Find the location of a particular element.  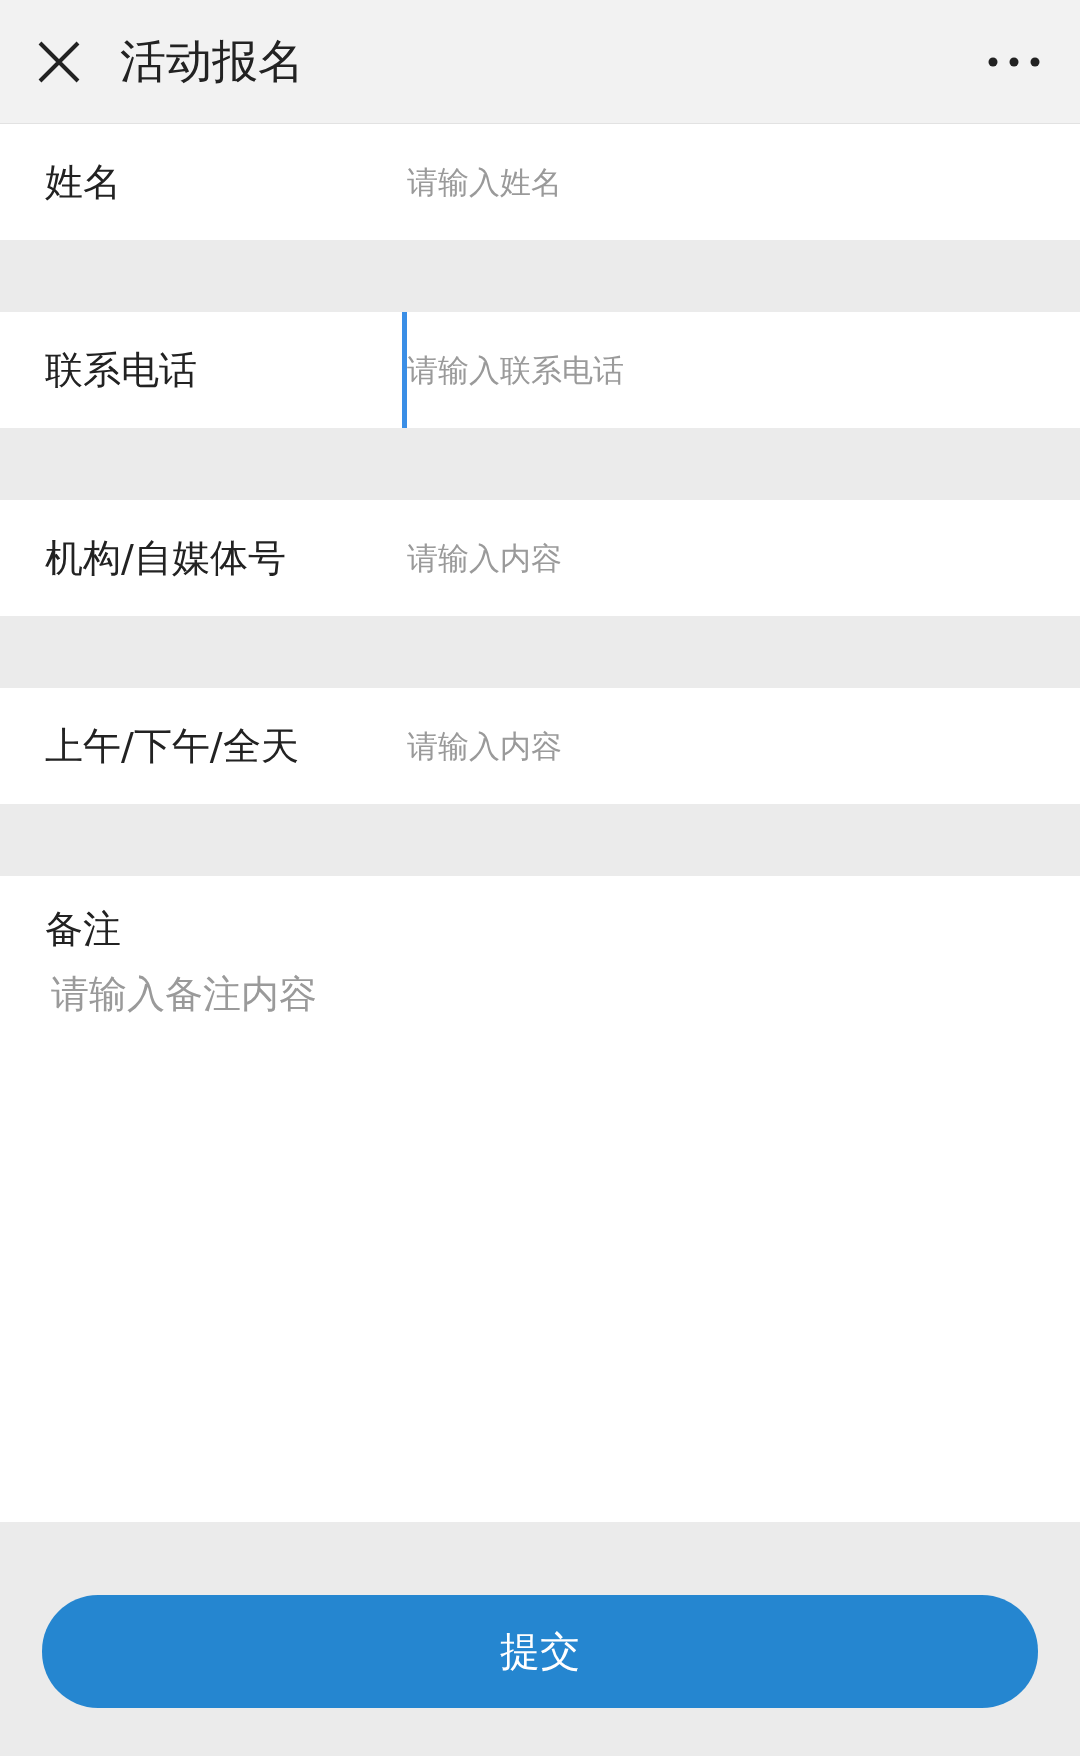

more-button is located at coordinates (1014, 61).